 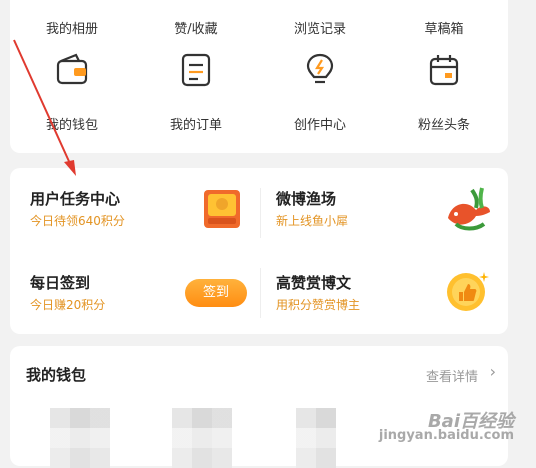 What do you see at coordinates (314, 283) in the screenshot?
I see `reward-post-title: 高赞赏博文` at bounding box center [314, 283].